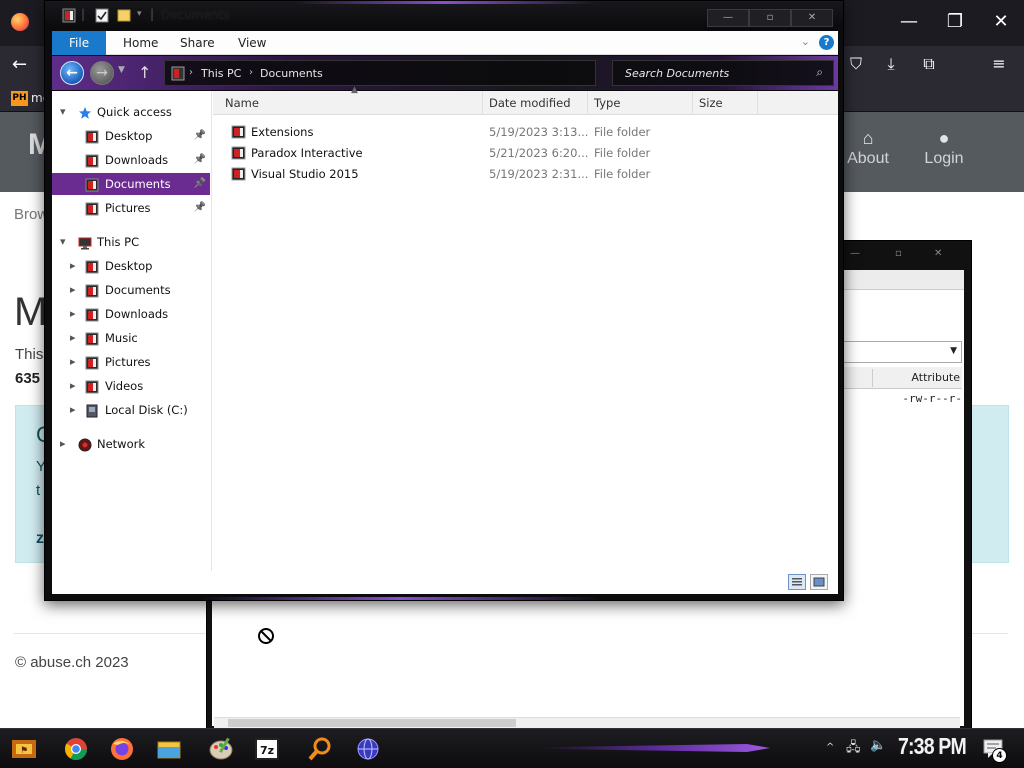 The image size is (1024, 768). What do you see at coordinates (197, 43) in the screenshot?
I see `tab-share: Share` at bounding box center [197, 43].